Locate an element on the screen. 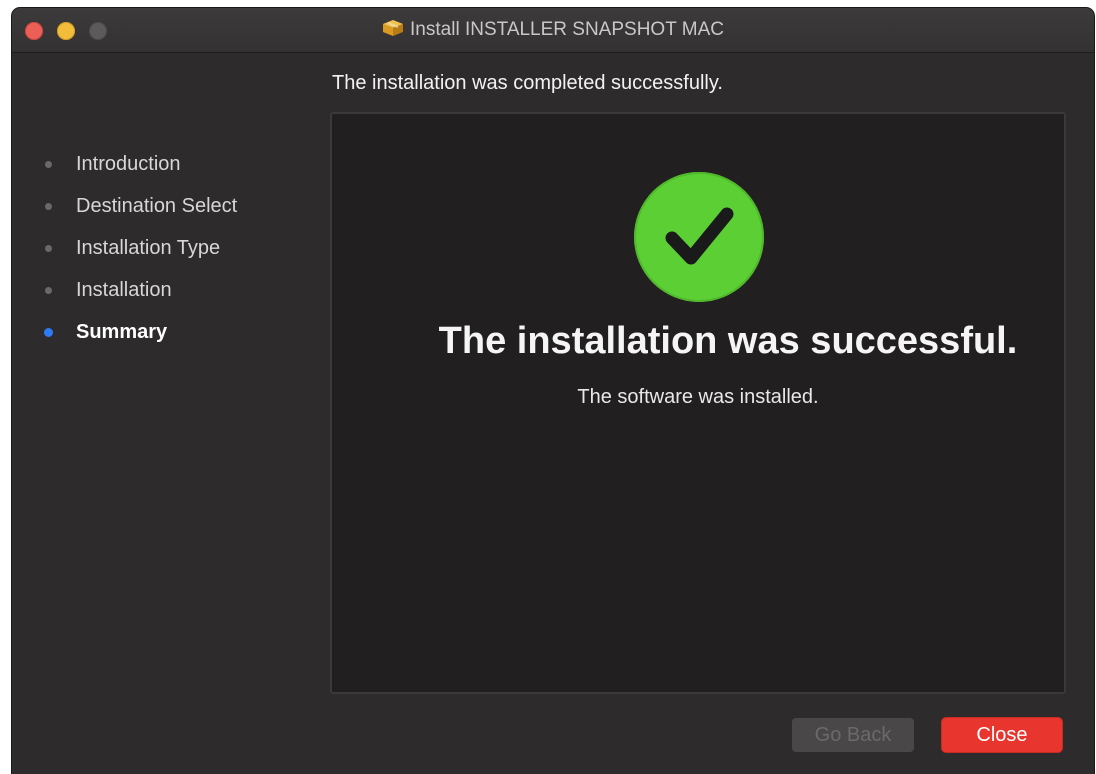  package-icon is located at coordinates (393, 28).